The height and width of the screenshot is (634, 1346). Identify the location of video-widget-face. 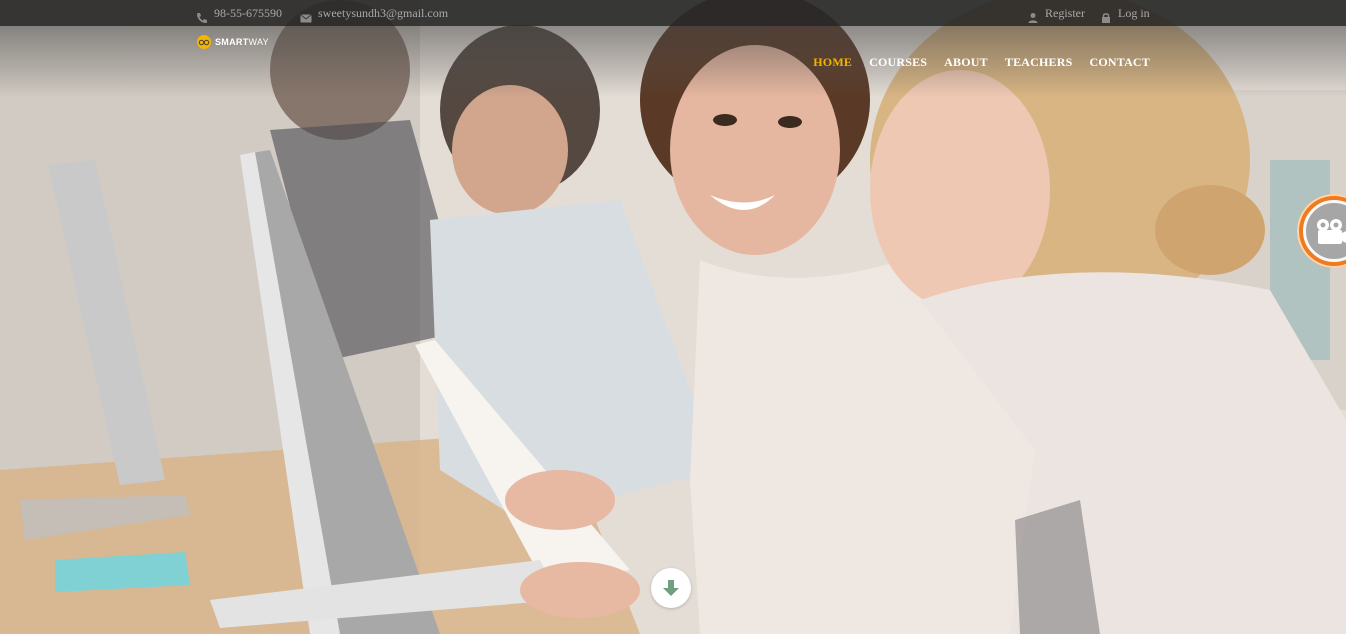
(1324, 231).